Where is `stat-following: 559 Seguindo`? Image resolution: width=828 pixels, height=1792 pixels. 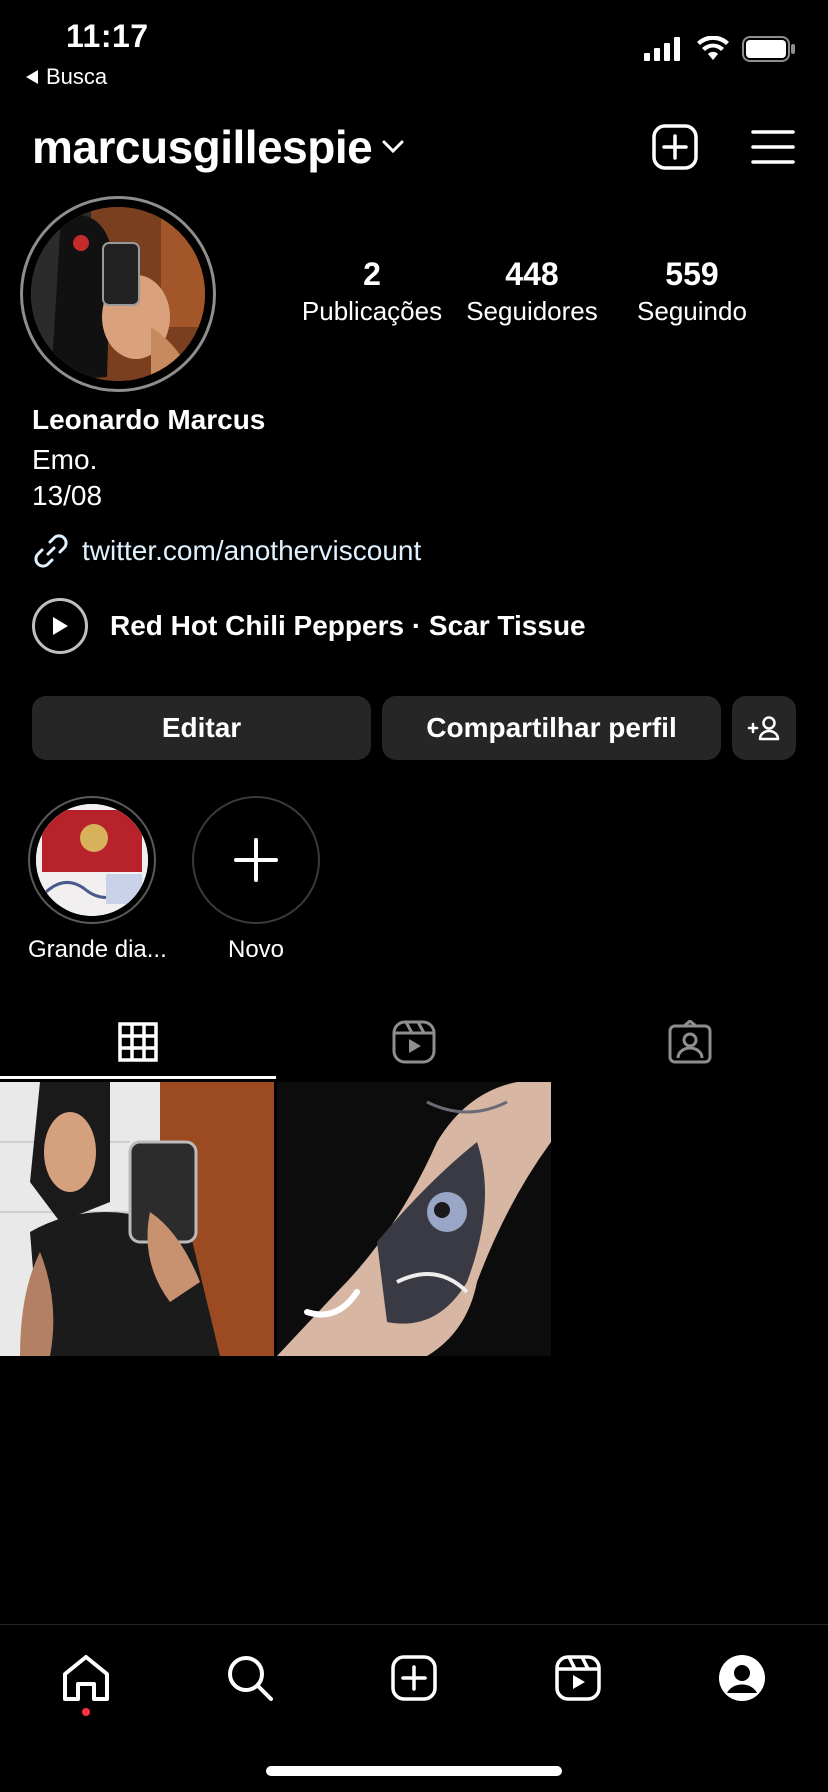
stat-following: 559 Seguindo is located at coordinates (692, 291).